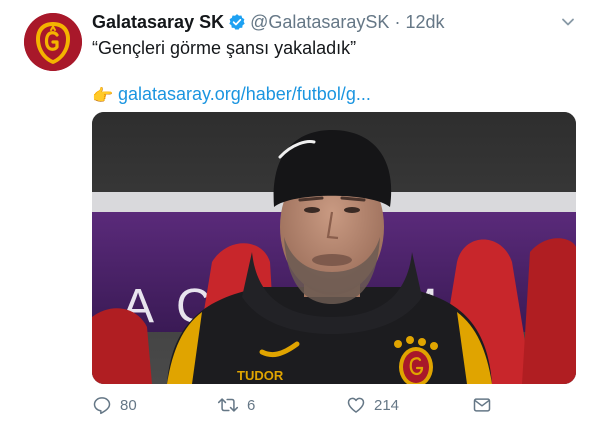  I want to click on author-handle: @GalatasaraySK, so click(319, 22).